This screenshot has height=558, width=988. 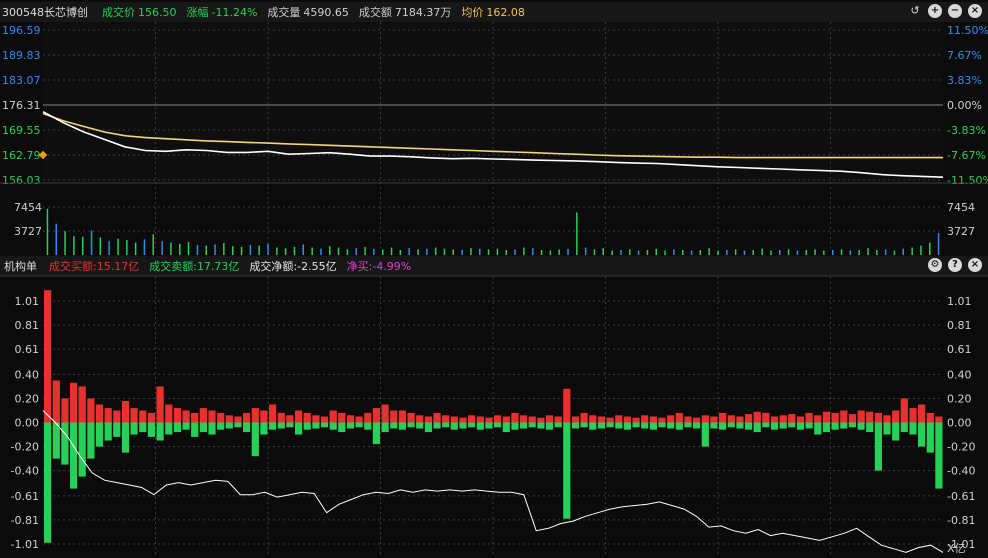 I want to click on y-tick-right: 11.50%, so click(x=967, y=30).